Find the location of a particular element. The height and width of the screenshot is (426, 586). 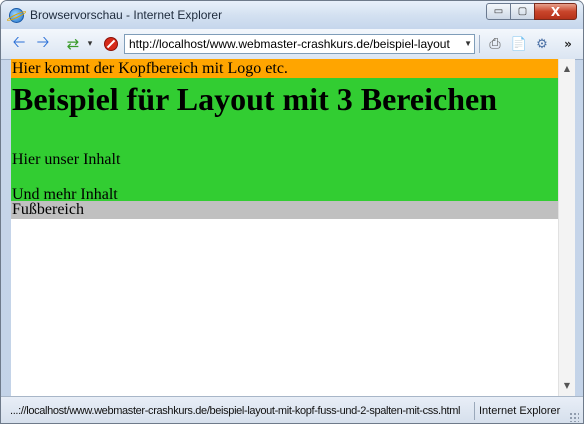

window-controls: ▭ ▢ X is located at coordinates (531, 12).